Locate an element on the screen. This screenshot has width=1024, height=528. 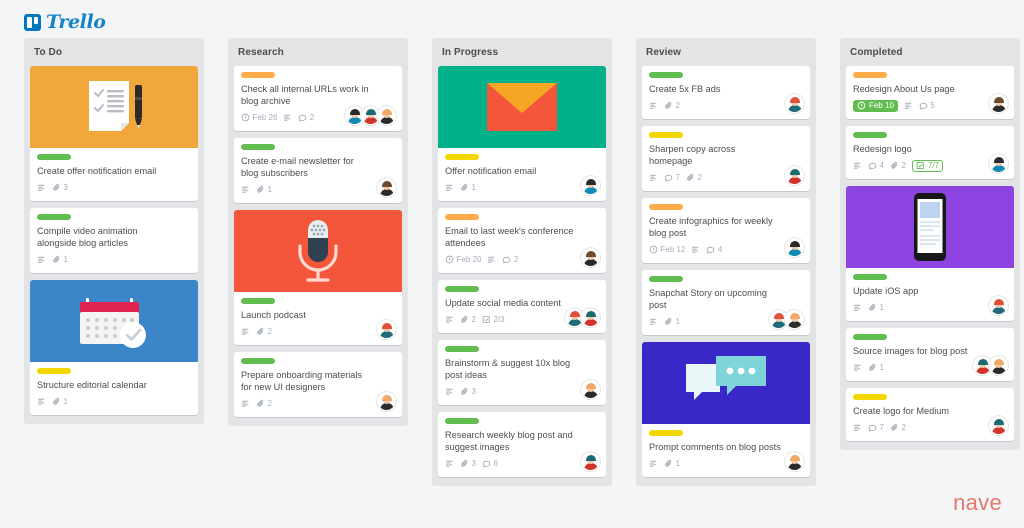
card-members is located at coordinates (590, 185).